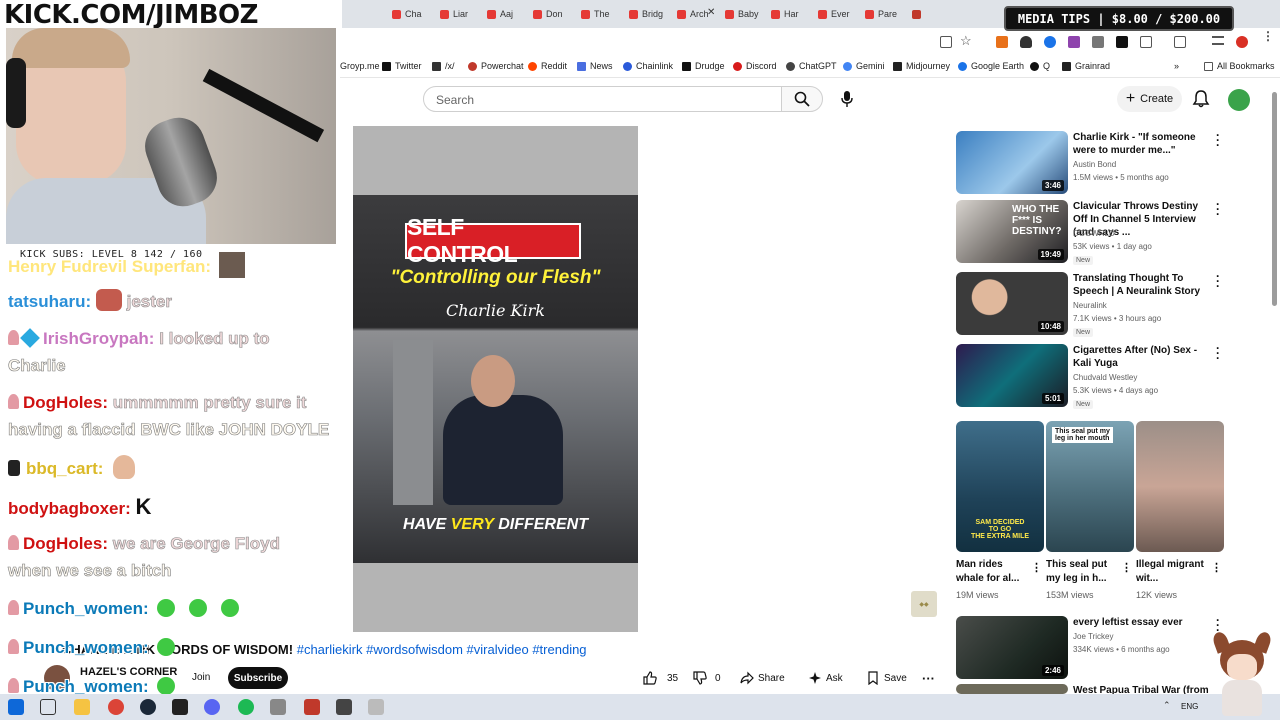  Describe the element at coordinates (498, 649) in the screenshot. I see `hashtag-link: #viralvideo` at that location.